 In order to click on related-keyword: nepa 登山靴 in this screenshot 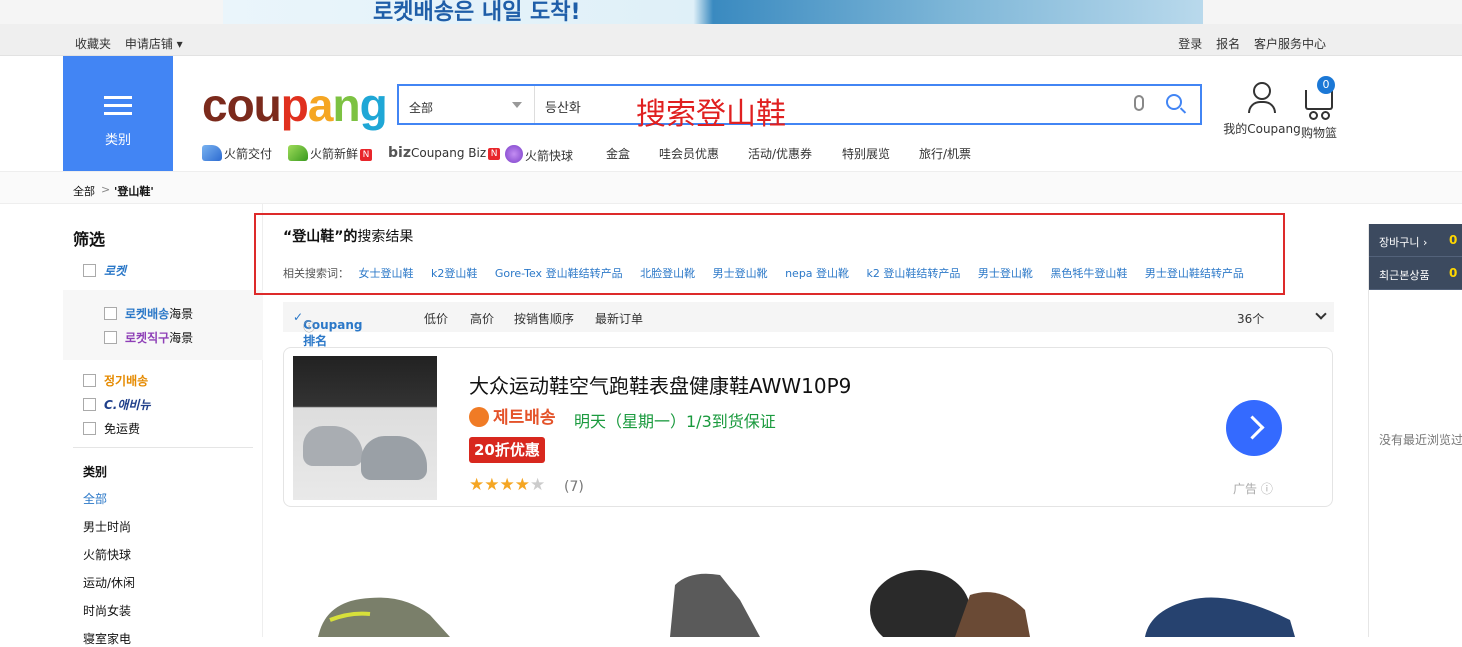, I will do `click(817, 273)`.